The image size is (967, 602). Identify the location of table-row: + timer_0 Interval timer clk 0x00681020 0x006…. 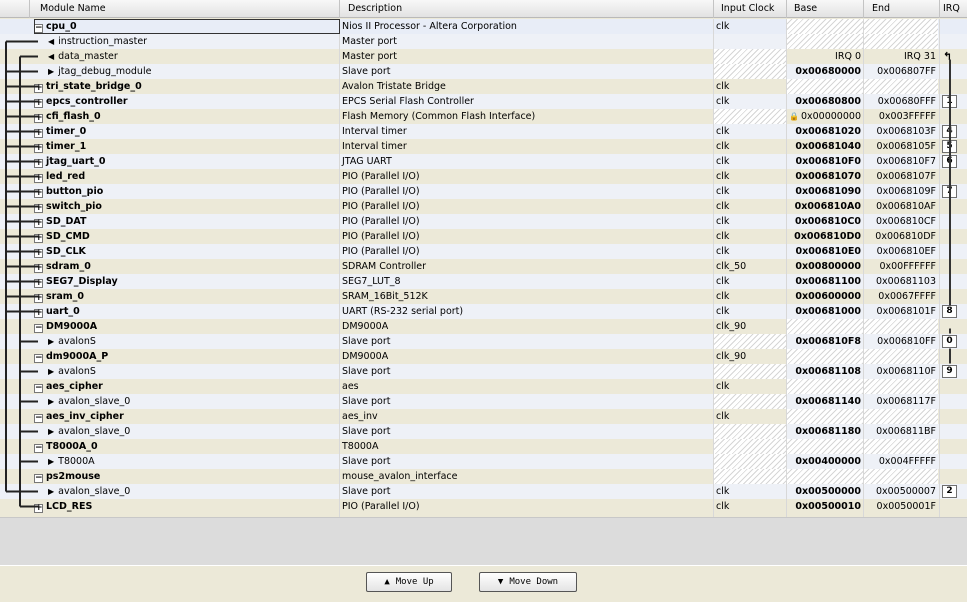
(483, 131).